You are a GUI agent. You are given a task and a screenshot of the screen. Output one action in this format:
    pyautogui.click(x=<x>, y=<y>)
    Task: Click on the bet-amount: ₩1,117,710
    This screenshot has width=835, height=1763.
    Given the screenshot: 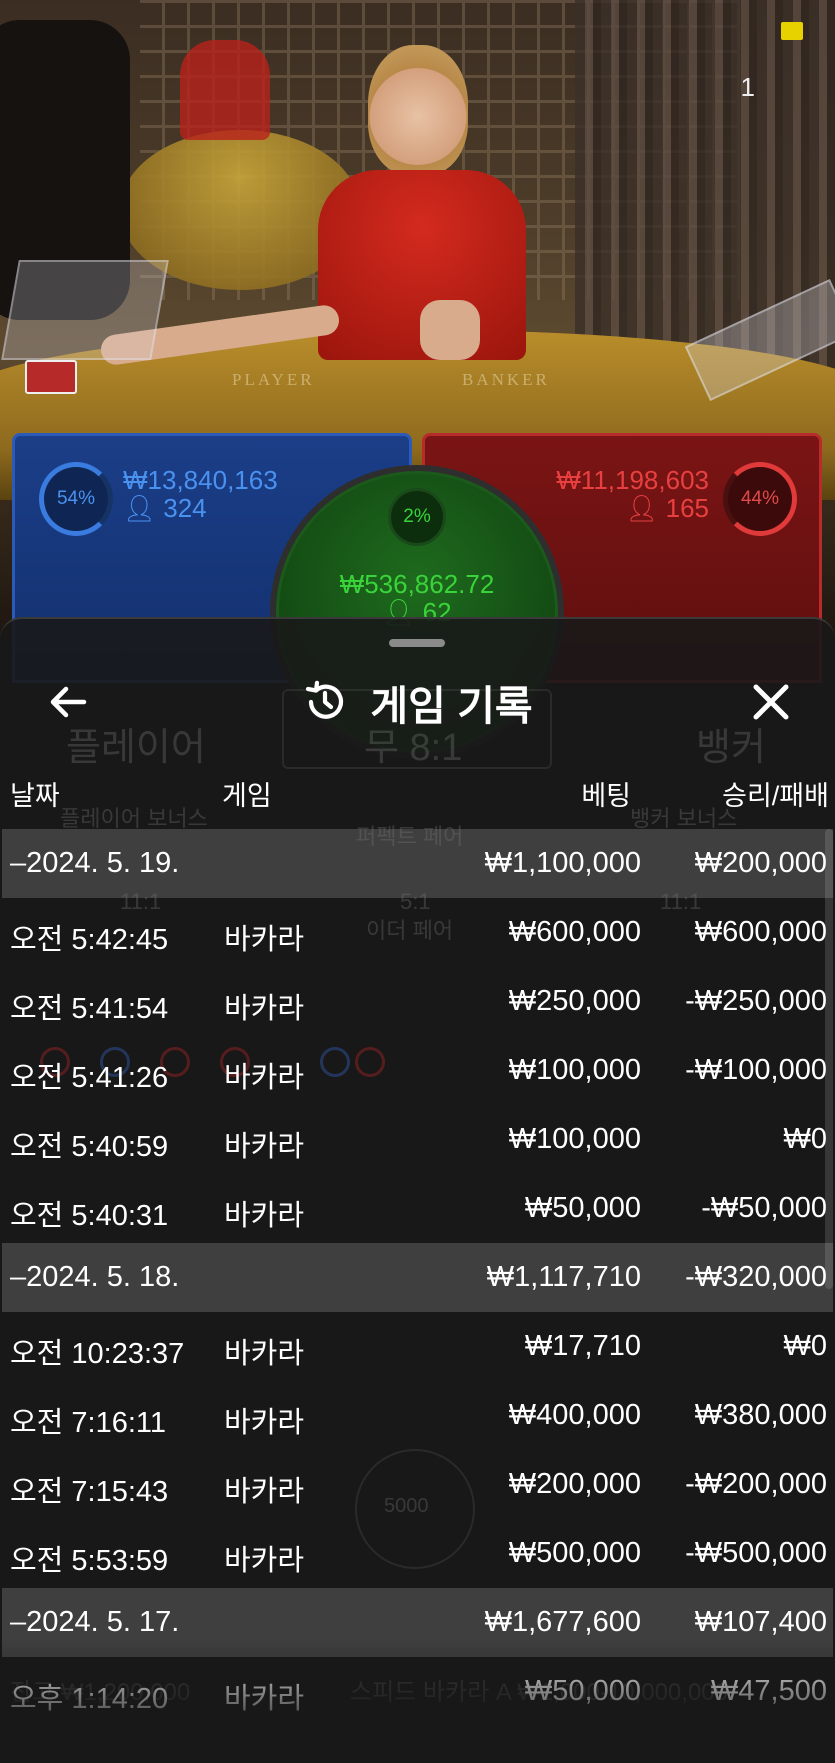 What is the action you would take?
    pyautogui.click(x=563, y=1277)
    